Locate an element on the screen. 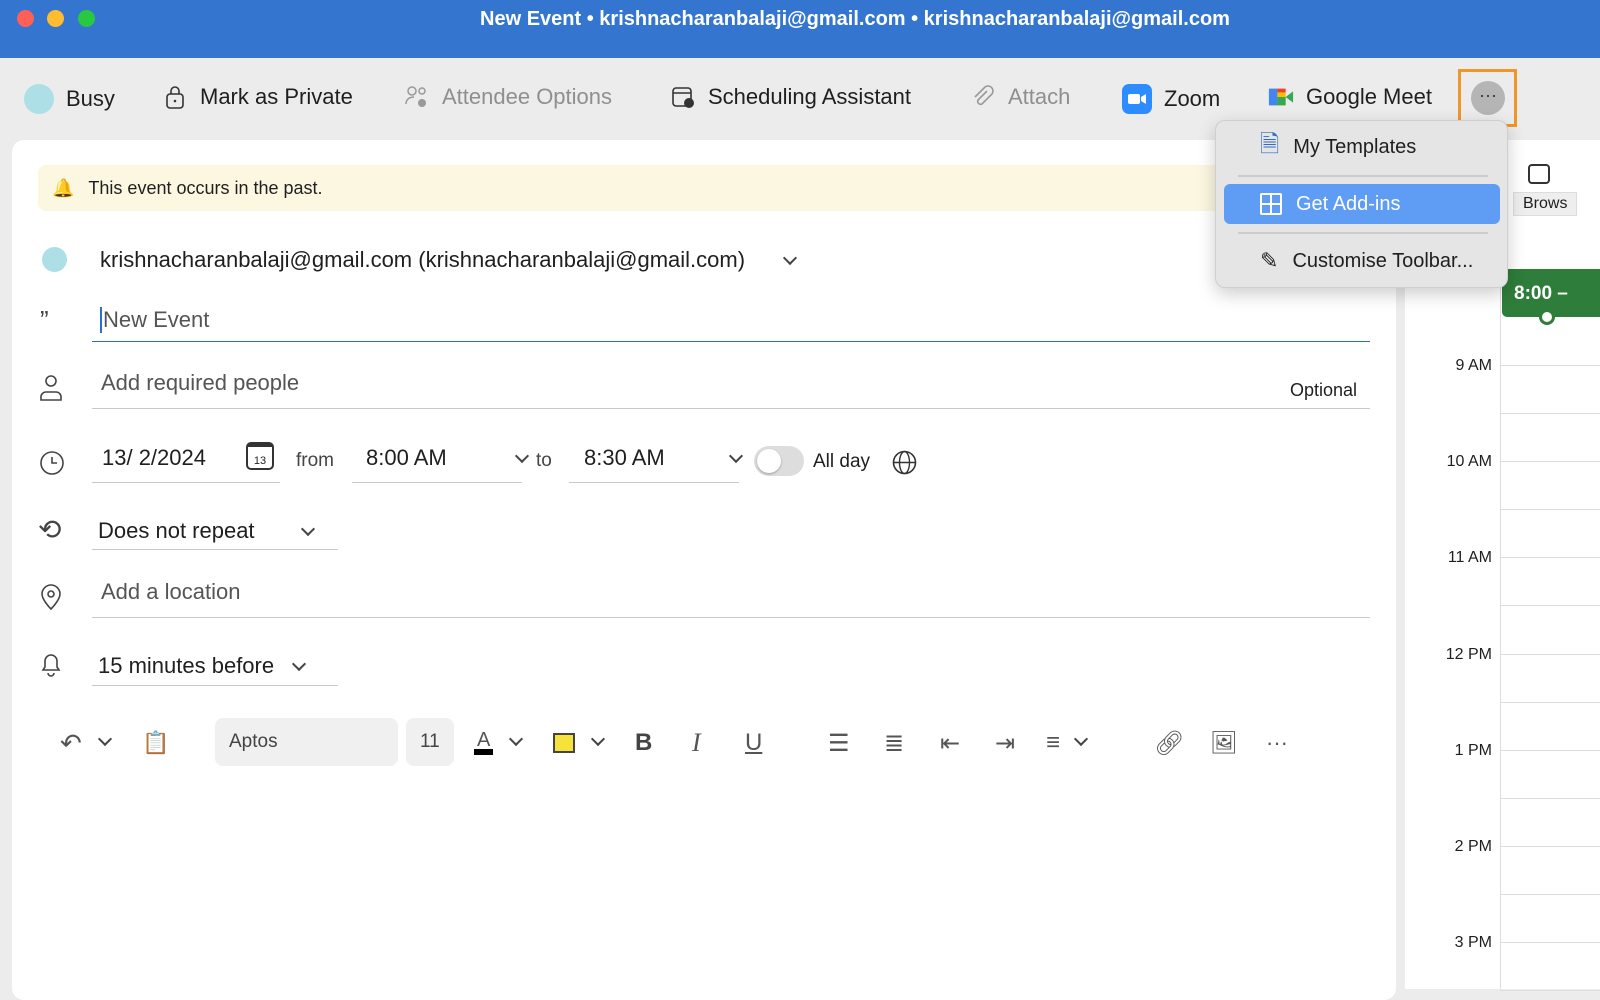  to-label: to is located at coordinates (544, 460).